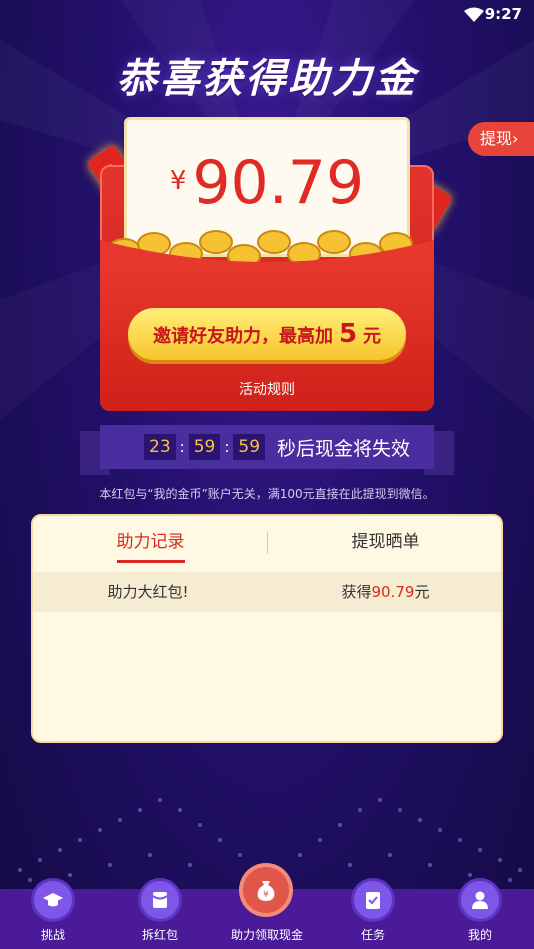 This screenshot has width=534, height=949. What do you see at coordinates (267, 15) in the screenshot?
I see `status-bar: 9:27` at bounding box center [267, 15].